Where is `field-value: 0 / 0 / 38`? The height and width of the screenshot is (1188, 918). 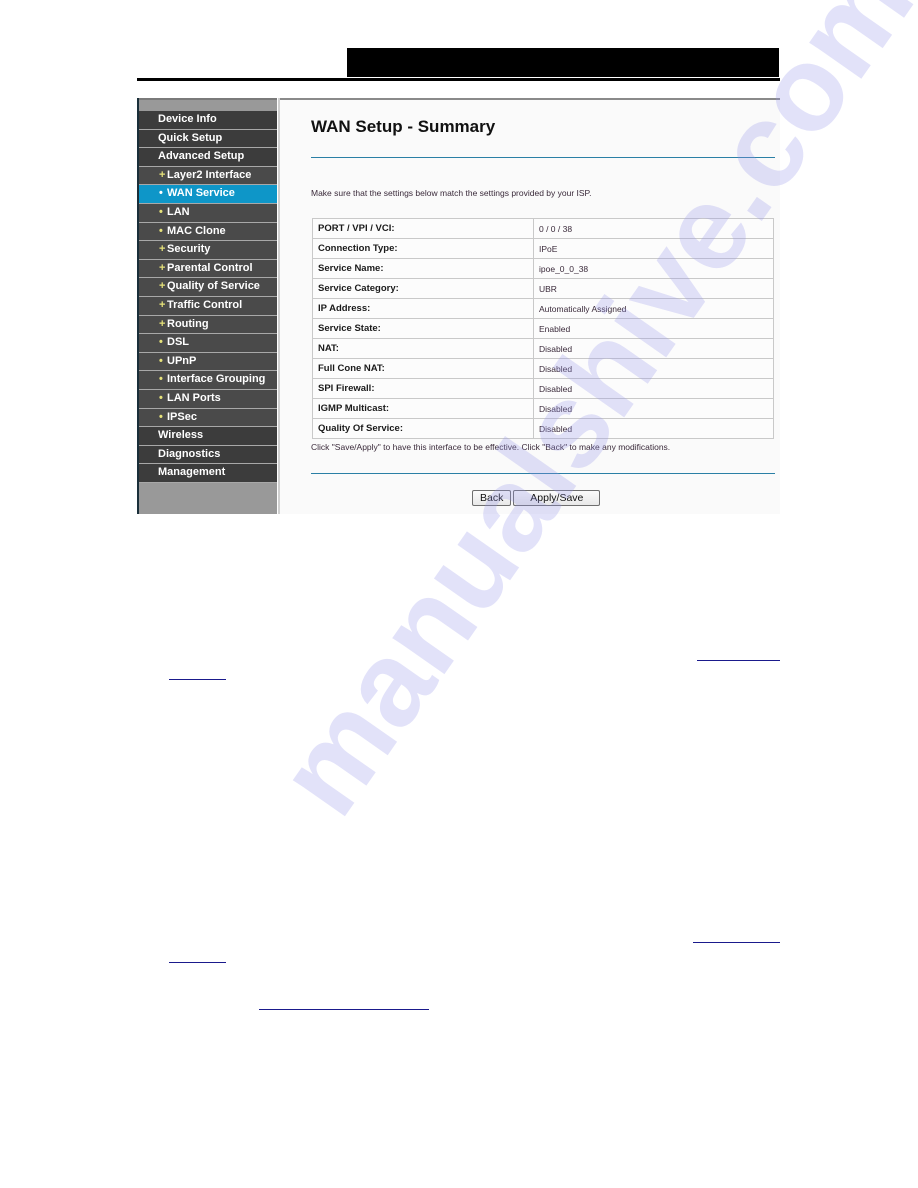
field-value: 0 / 0 / 38 is located at coordinates (653, 228).